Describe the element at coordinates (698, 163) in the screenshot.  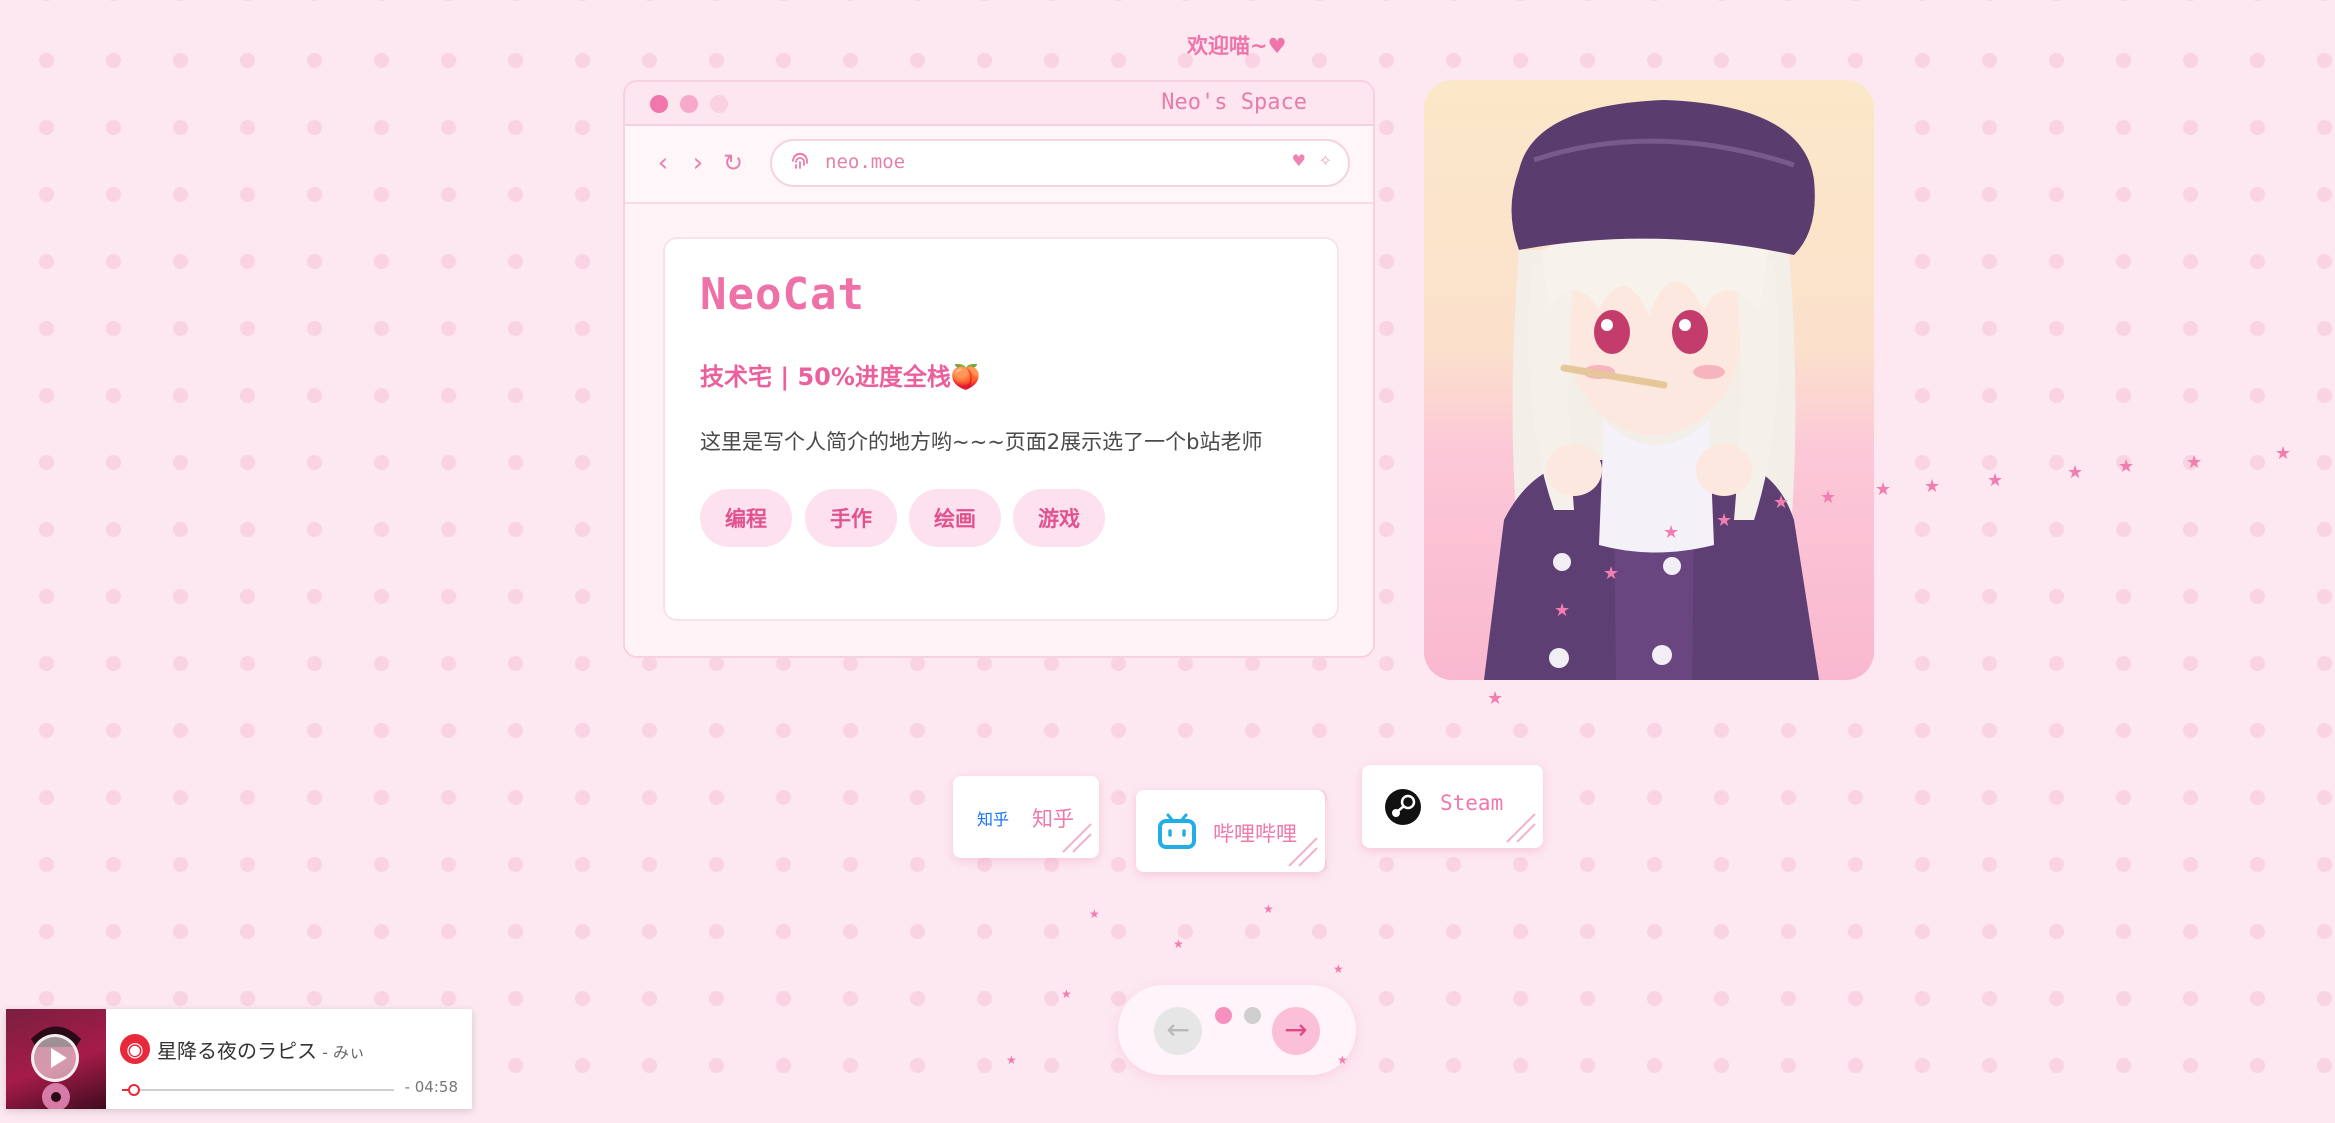
I see `forward-icon: ›` at that location.